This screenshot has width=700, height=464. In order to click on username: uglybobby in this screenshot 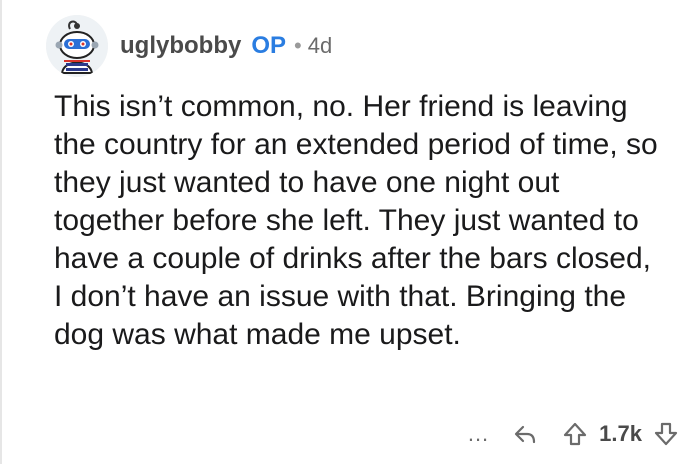, I will do `click(180, 46)`.